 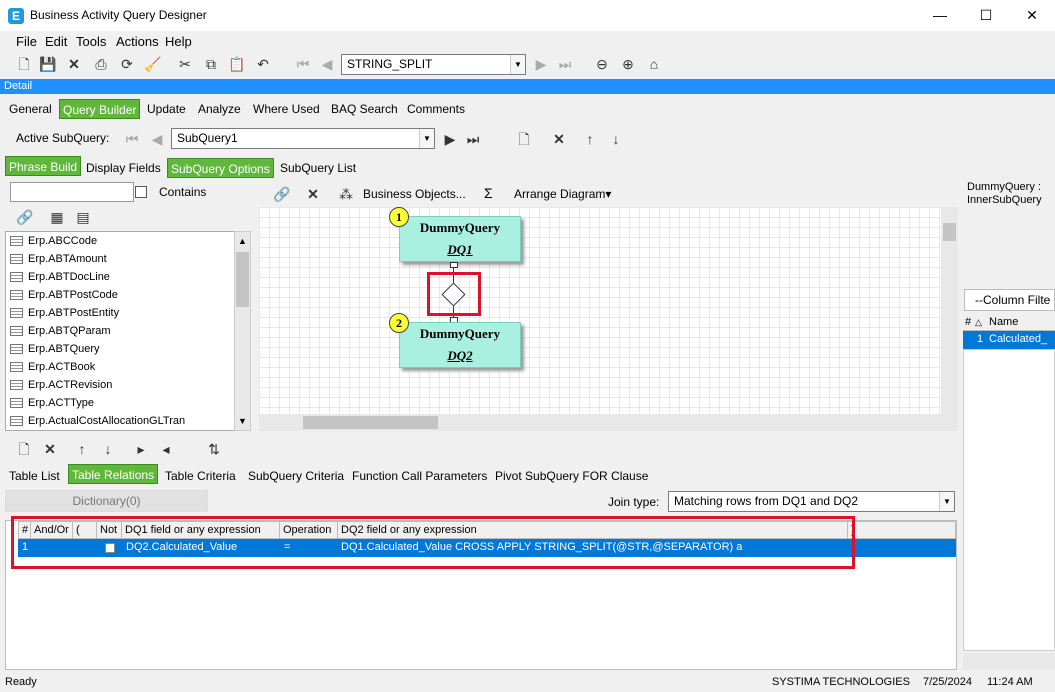 What do you see at coordinates (91, 41) in the screenshot?
I see `menu-tools: Tools` at bounding box center [91, 41].